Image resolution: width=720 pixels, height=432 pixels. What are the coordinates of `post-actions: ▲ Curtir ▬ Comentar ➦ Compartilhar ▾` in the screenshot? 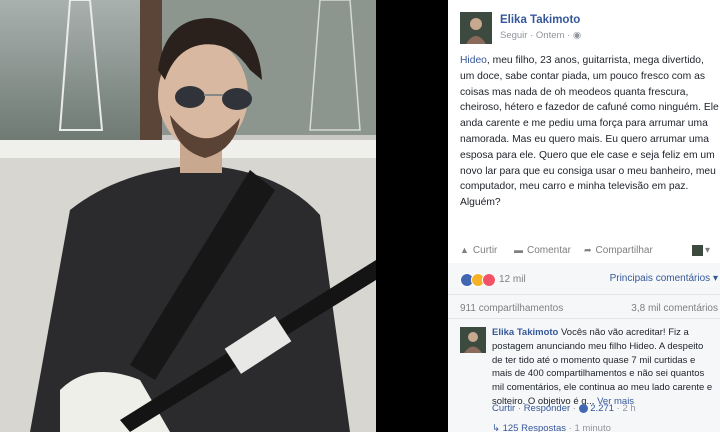 It's located at (587, 252).